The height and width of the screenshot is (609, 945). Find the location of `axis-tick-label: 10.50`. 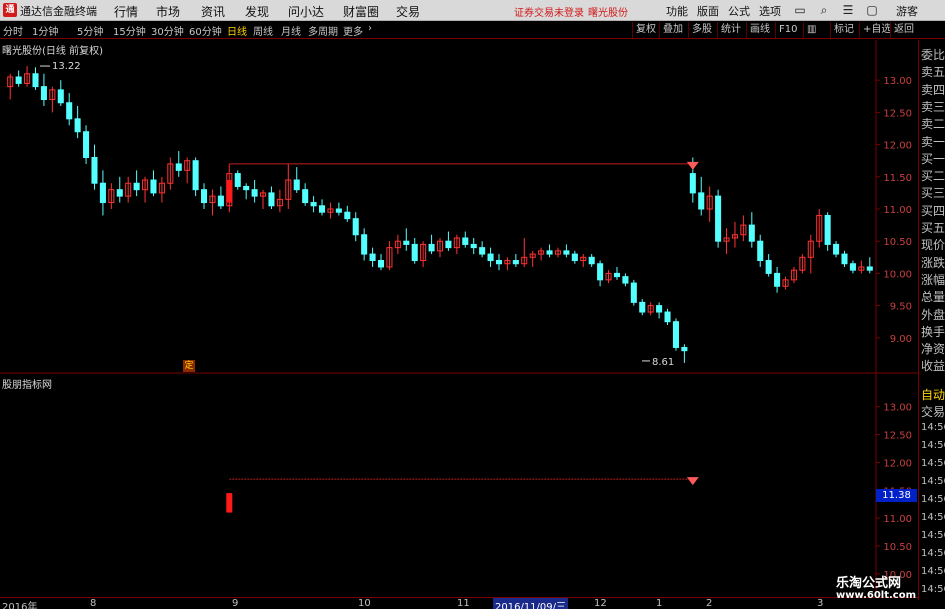

axis-tick-label: 10.50 is located at coordinates (897, 242).